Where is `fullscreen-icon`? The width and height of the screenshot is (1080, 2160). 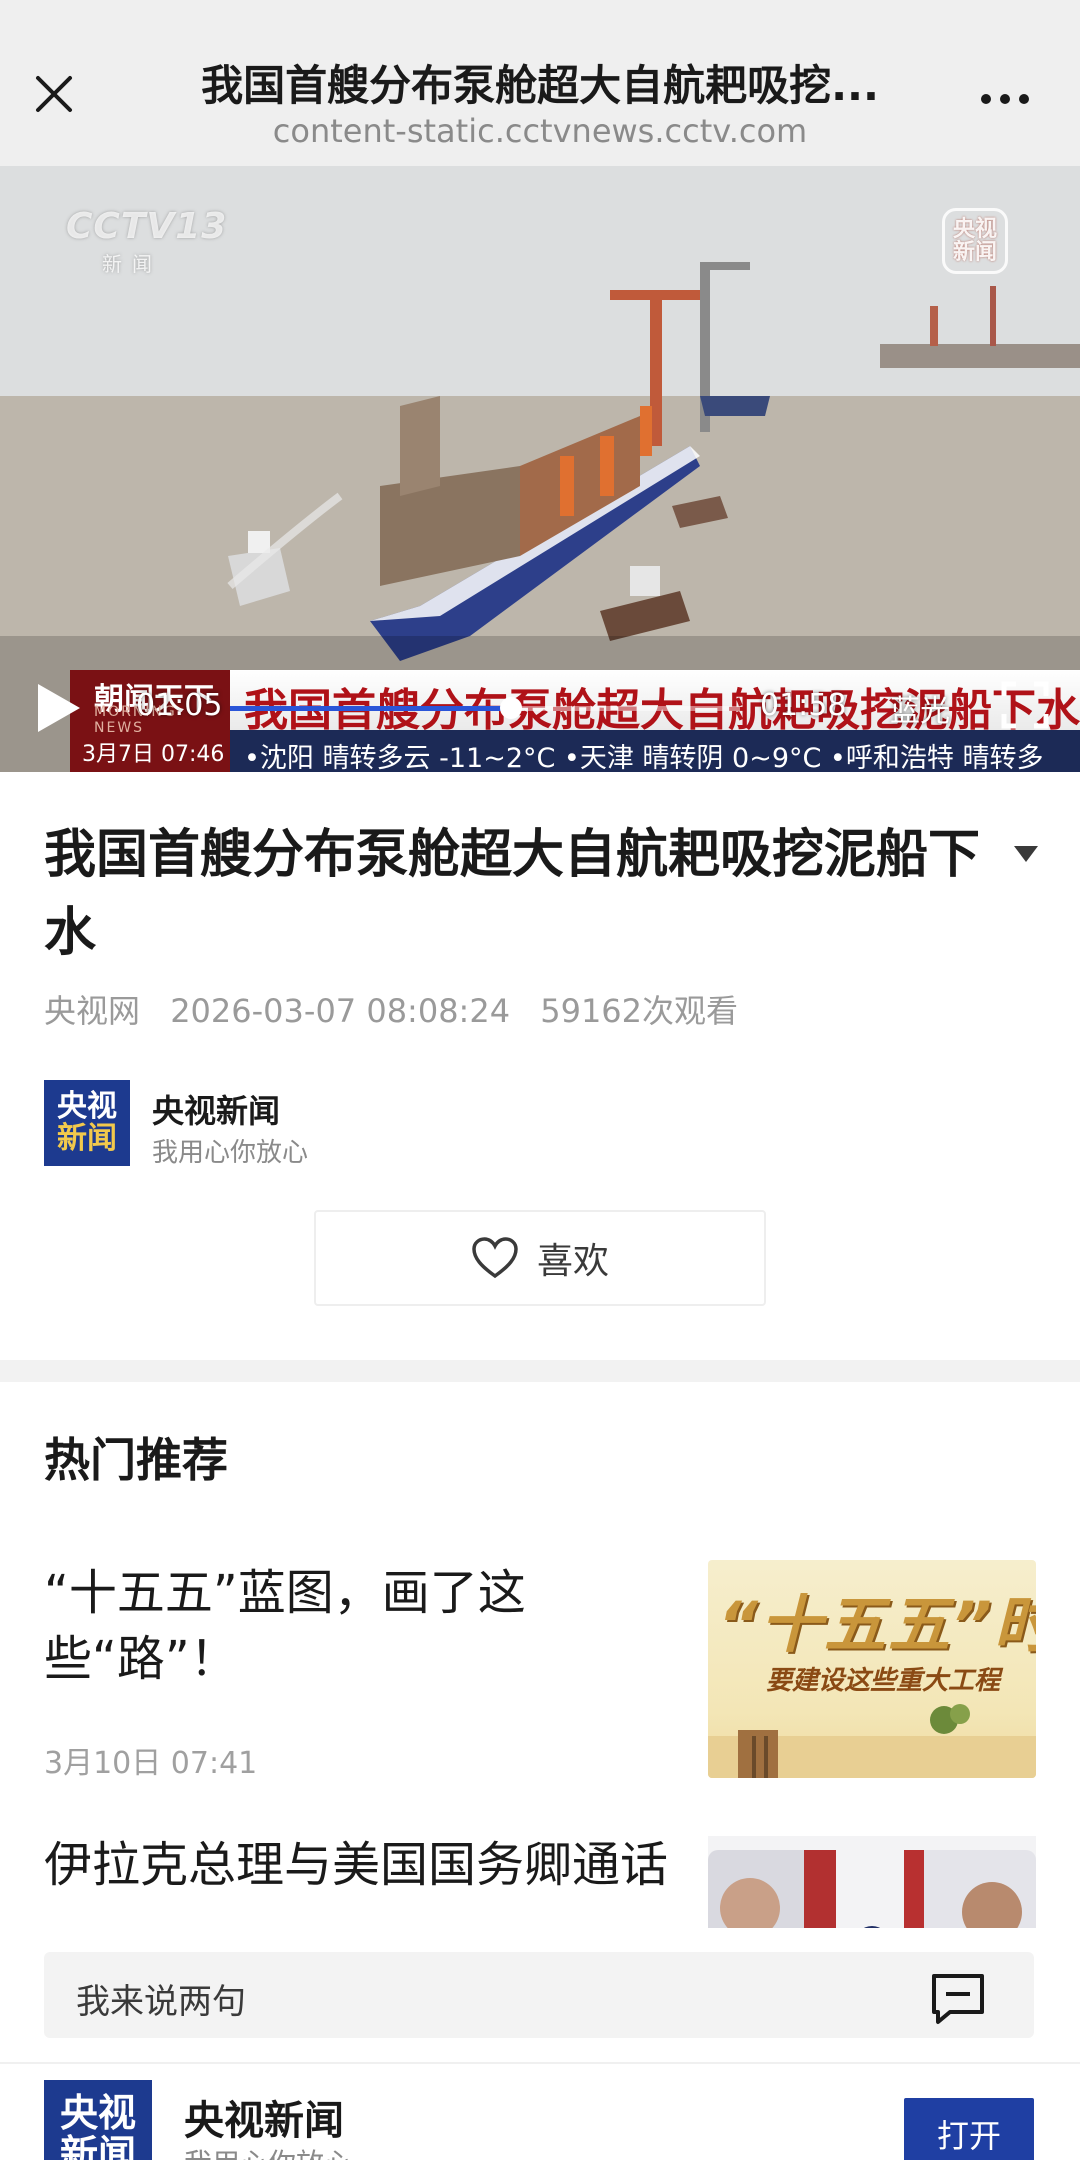
fullscreen-icon is located at coordinates (1025, 705).